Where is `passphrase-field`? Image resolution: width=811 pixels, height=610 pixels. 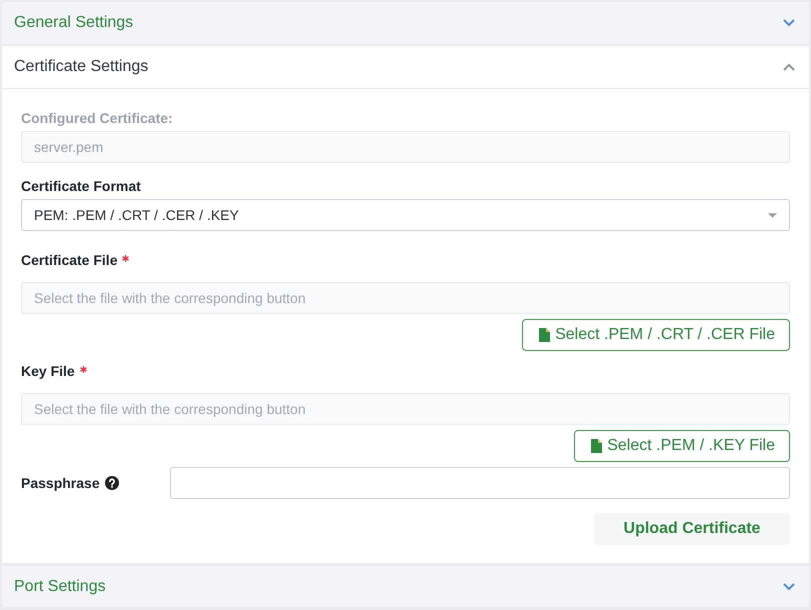 passphrase-field is located at coordinates (480, 483).